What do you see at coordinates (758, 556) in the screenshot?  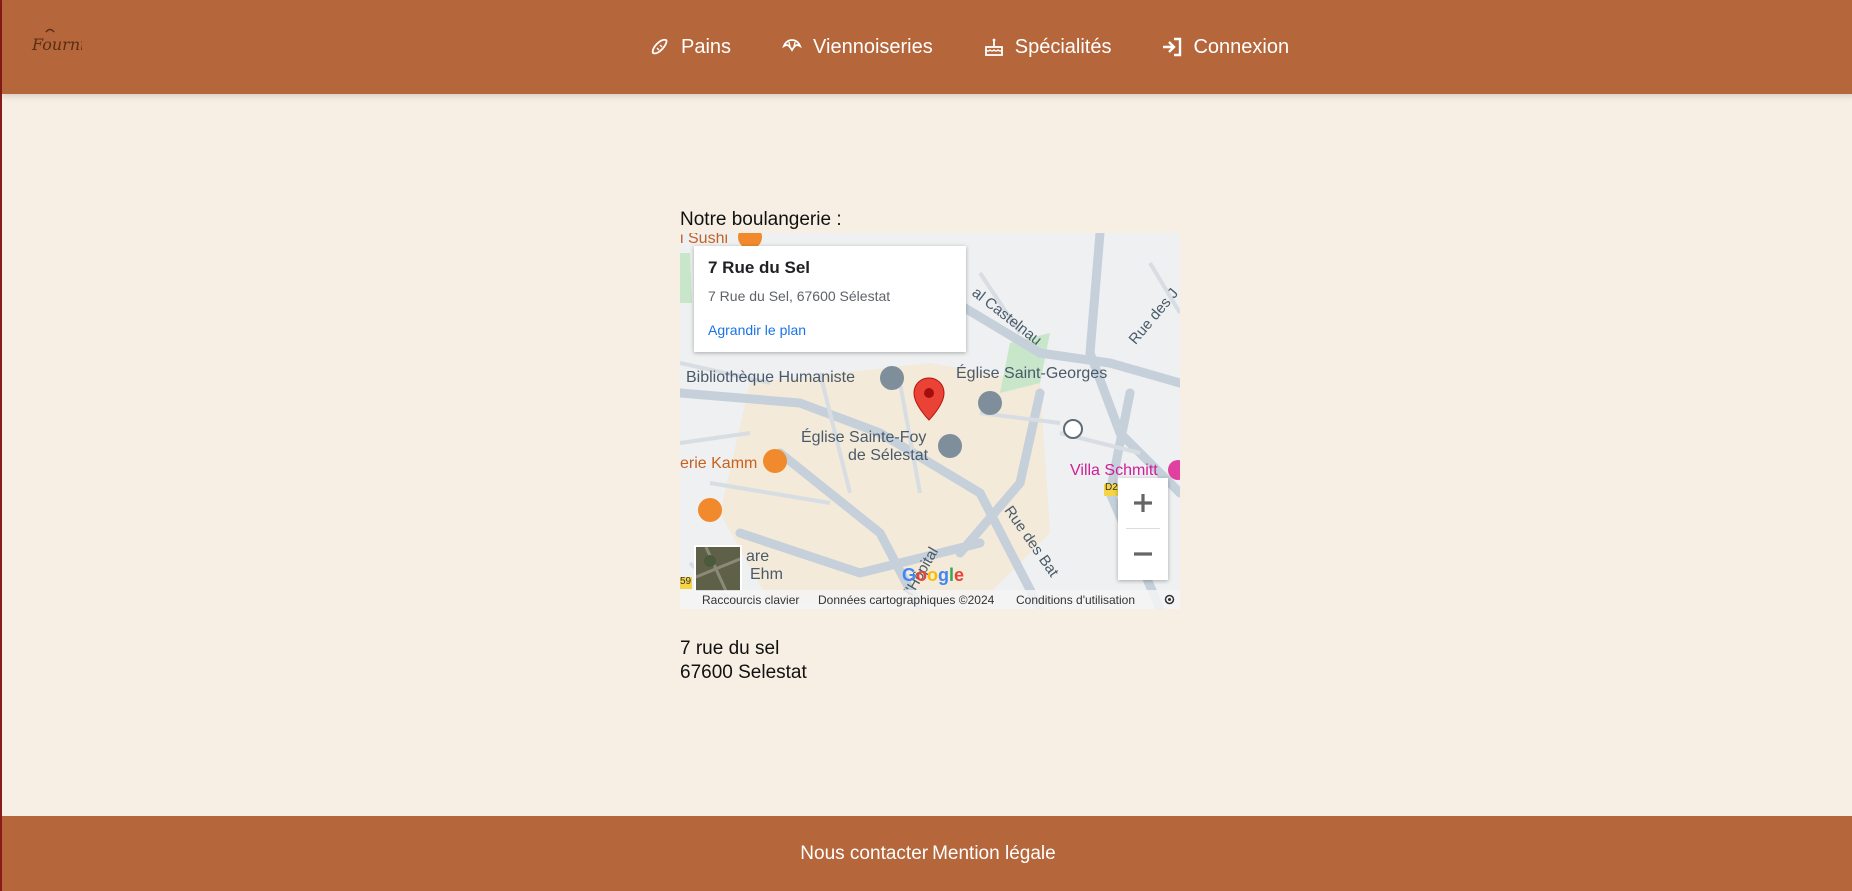 I see `map-label-gare-1: are` at bounding box center [758, 556].